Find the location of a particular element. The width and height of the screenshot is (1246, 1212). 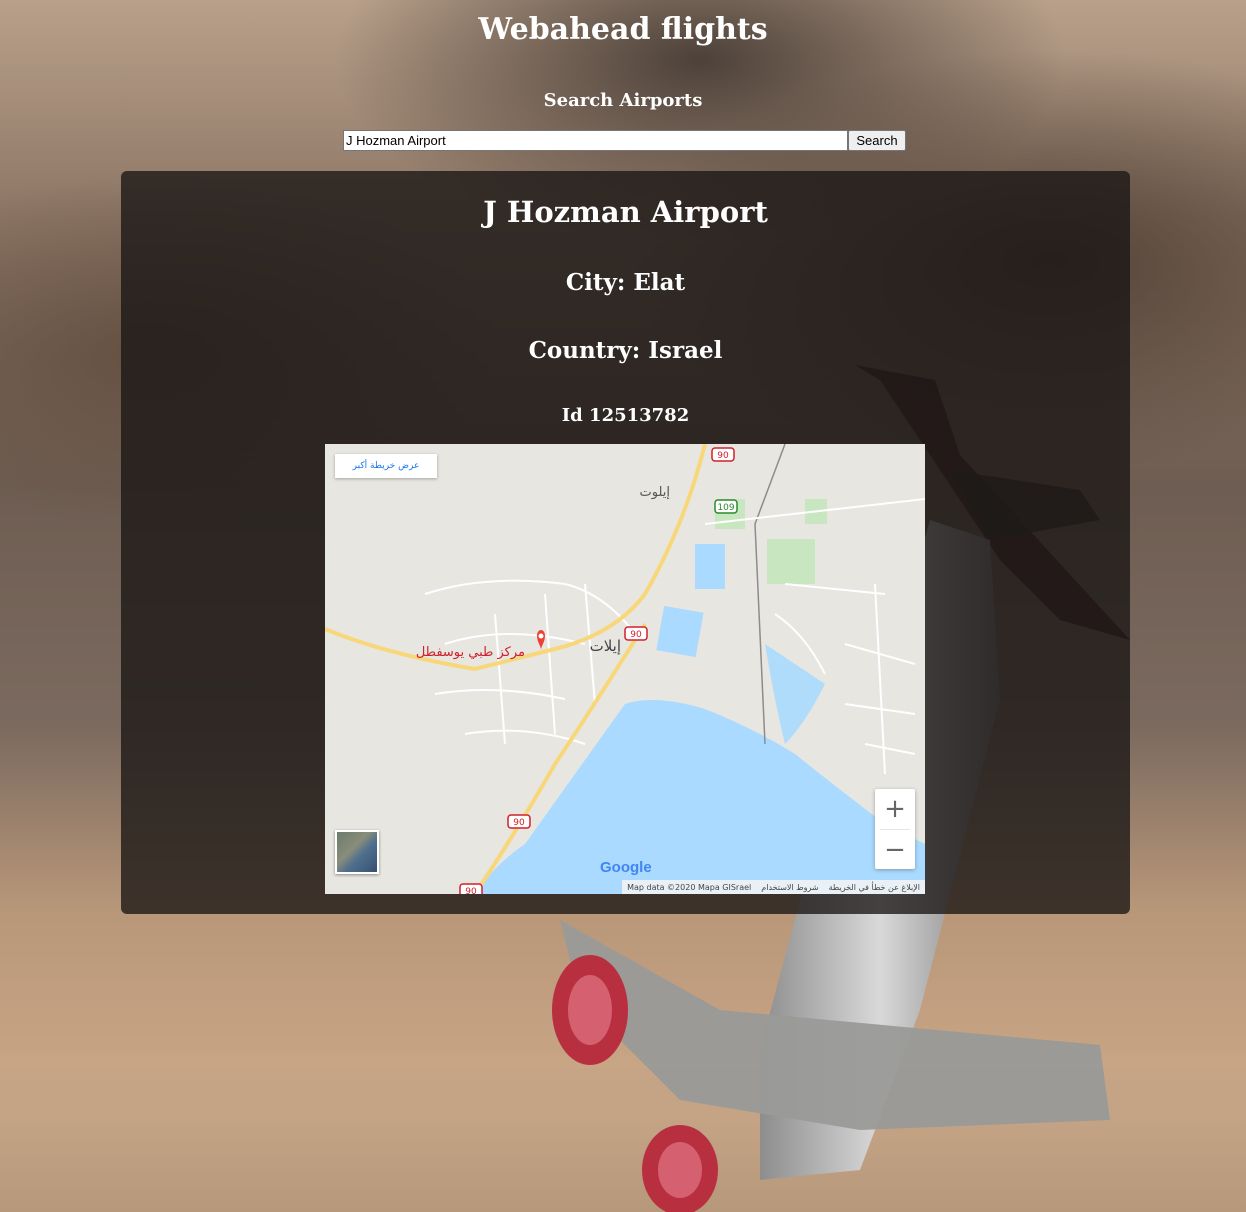

report-error-link: الإبلاغ عن خطأ في الخريطة is located at coordinates (874, 887).